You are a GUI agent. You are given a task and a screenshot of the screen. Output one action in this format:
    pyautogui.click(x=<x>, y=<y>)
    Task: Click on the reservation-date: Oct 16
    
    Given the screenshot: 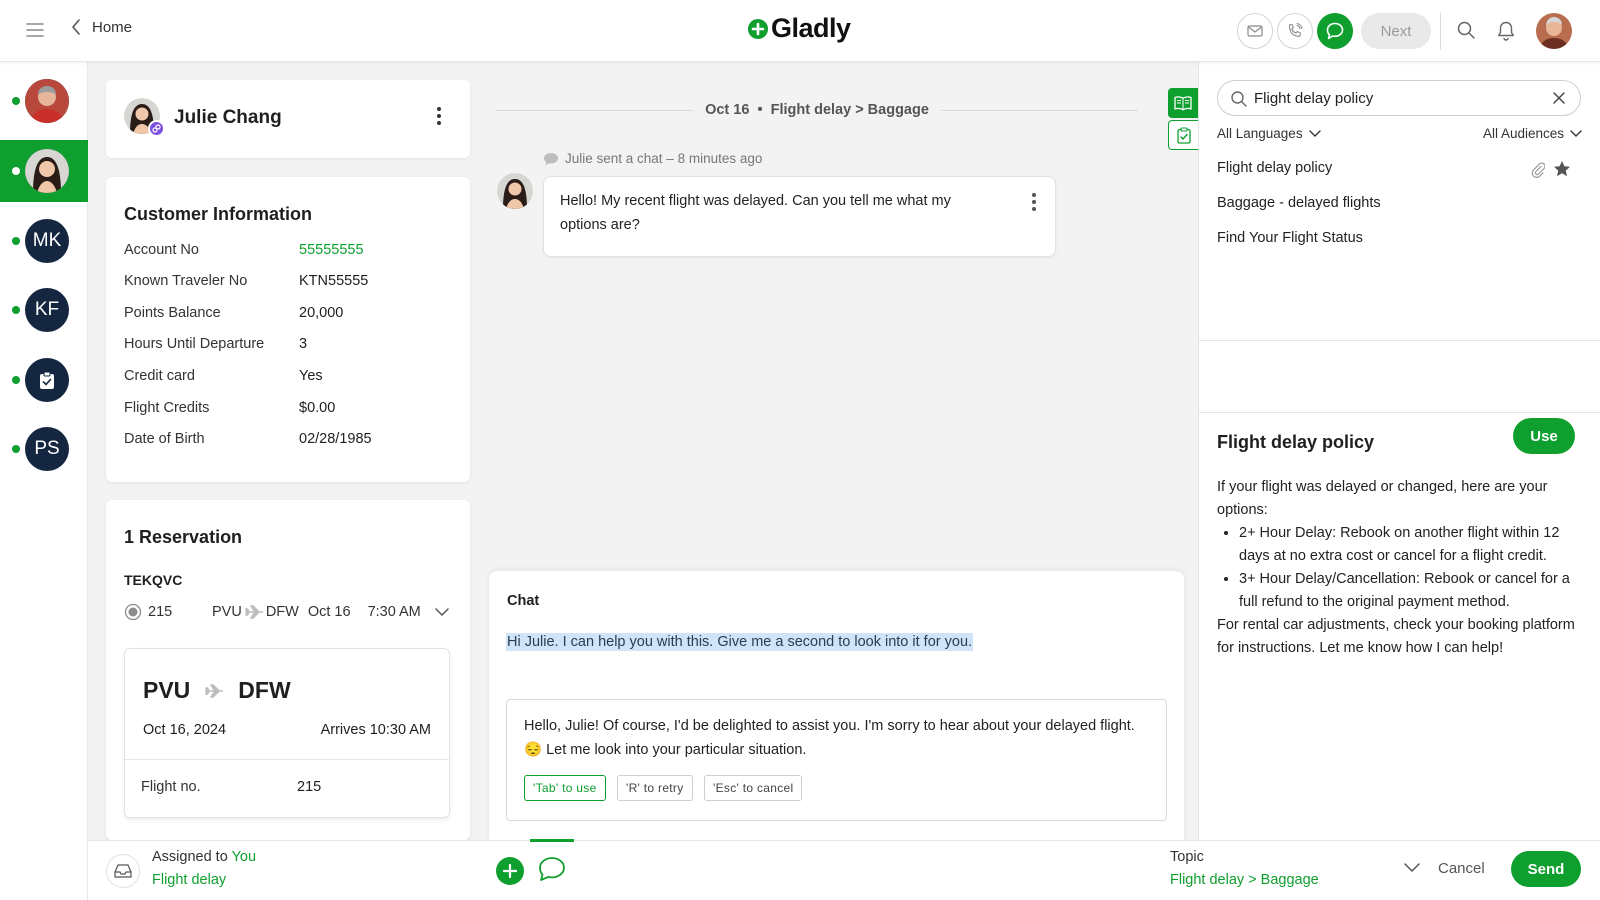 What is the action you would take?
    pyautogui.click(x=329, y=612)
    